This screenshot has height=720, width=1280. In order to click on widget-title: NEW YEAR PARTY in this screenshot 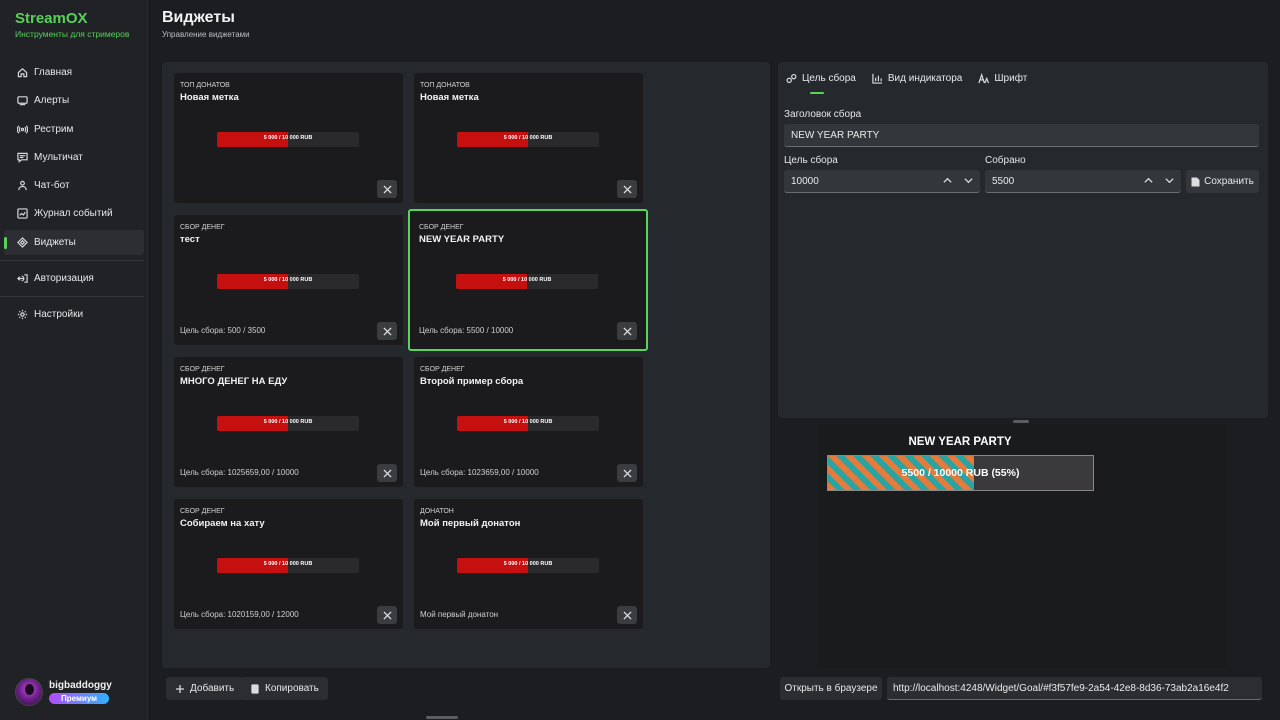, I will do `click(462, 239)`.